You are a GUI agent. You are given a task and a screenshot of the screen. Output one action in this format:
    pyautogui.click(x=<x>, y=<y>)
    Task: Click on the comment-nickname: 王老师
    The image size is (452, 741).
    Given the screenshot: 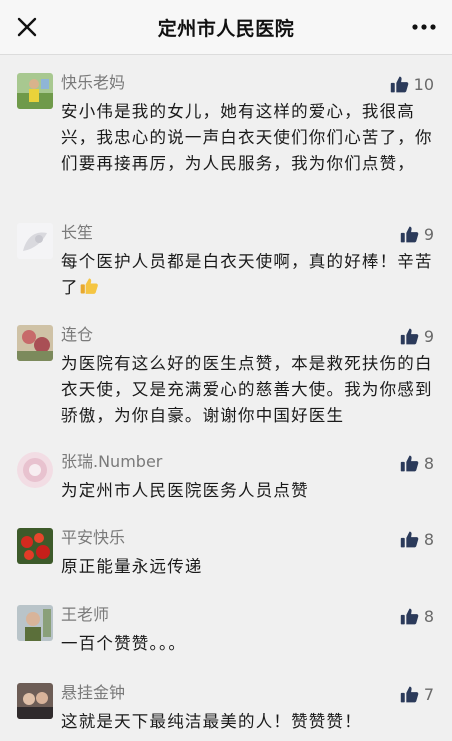 What is the action you would take?
    pyautogui.click(x=85, y=615)
    